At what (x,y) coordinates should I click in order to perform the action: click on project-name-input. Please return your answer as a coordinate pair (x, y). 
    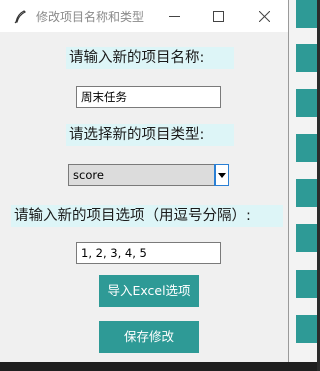
    Looking at the image, I should click on (148, 97).